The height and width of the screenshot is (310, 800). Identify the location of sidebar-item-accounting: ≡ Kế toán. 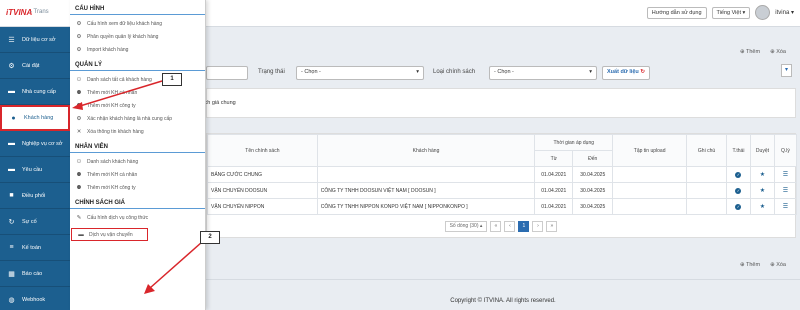
(35, 248).